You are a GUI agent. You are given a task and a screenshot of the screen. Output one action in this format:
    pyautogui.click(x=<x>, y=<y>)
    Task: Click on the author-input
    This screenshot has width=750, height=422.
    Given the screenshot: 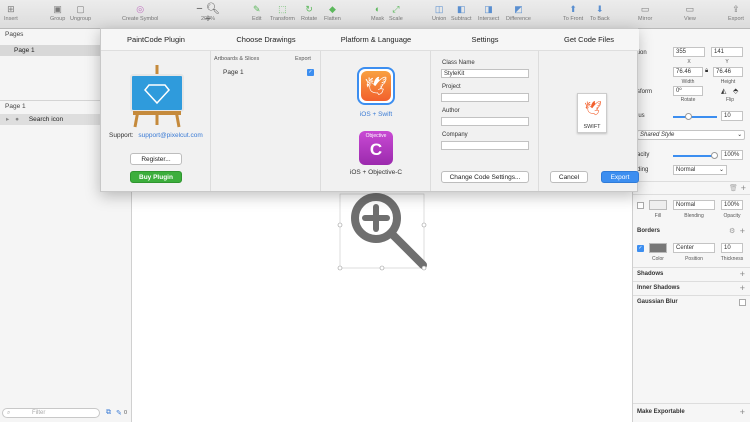 What is the action you would take?
    pyautogui.click(x=485, y=121)
    